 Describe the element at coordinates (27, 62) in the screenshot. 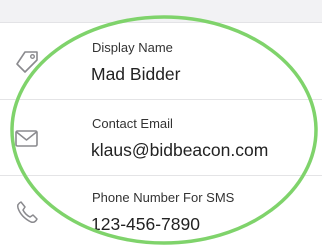

I see `tag-icon` at that location.